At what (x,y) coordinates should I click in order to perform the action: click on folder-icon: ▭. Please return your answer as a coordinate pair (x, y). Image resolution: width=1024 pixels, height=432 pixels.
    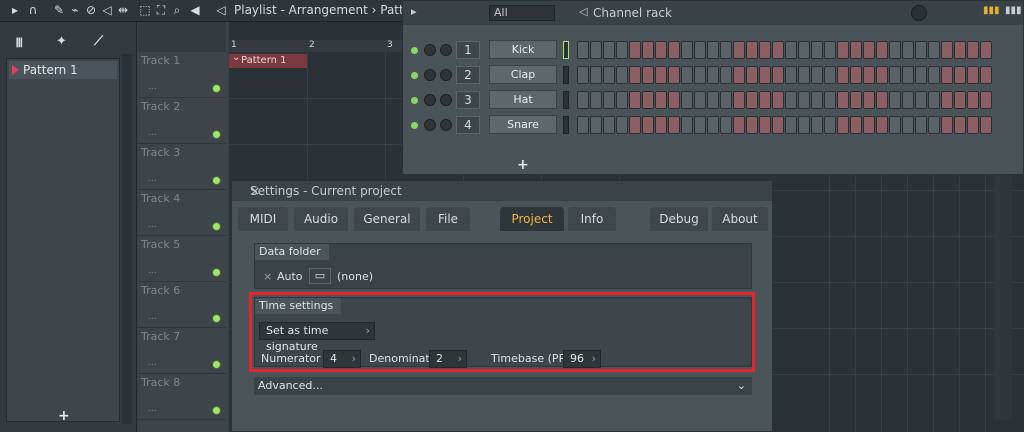
    Looking at the image, I should click on (320, 276).